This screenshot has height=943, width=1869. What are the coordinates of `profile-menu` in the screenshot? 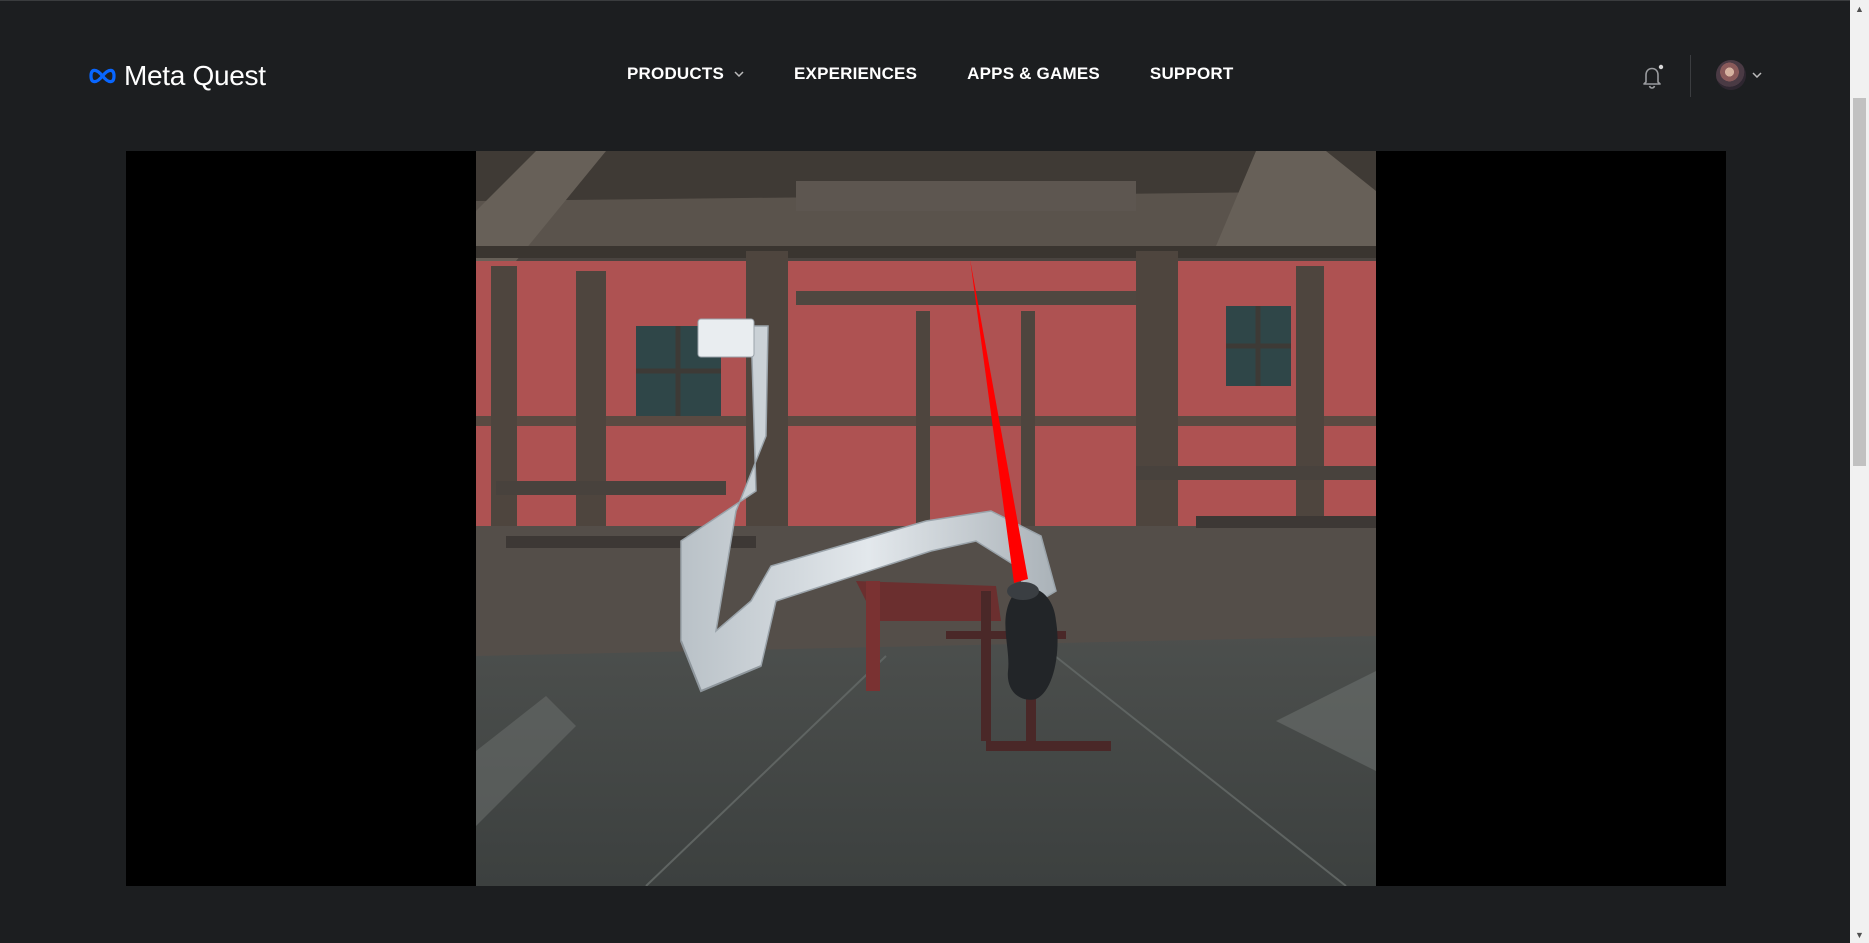 It's located at (1739, 75).